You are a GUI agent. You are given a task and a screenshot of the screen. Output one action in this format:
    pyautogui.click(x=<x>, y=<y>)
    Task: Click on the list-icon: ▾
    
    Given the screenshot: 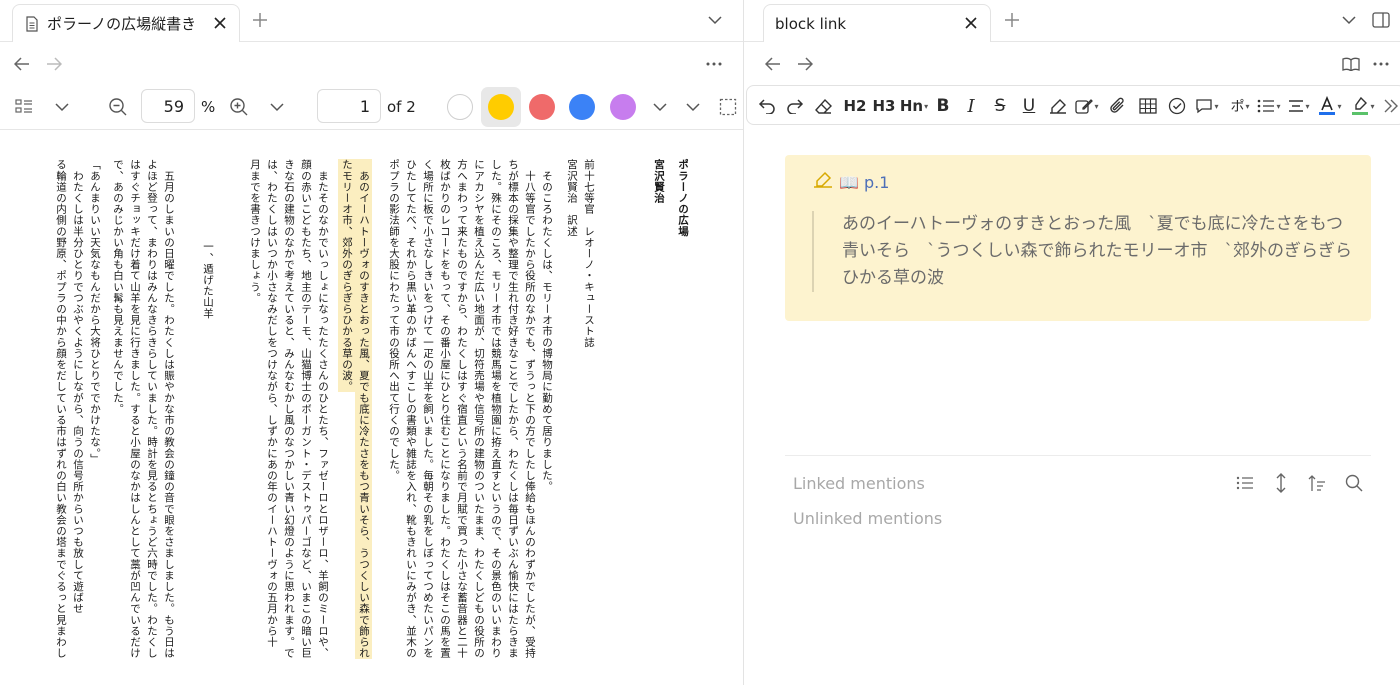 What is the action you would take?
    pyautogui.click(x=1269, y=106)
    